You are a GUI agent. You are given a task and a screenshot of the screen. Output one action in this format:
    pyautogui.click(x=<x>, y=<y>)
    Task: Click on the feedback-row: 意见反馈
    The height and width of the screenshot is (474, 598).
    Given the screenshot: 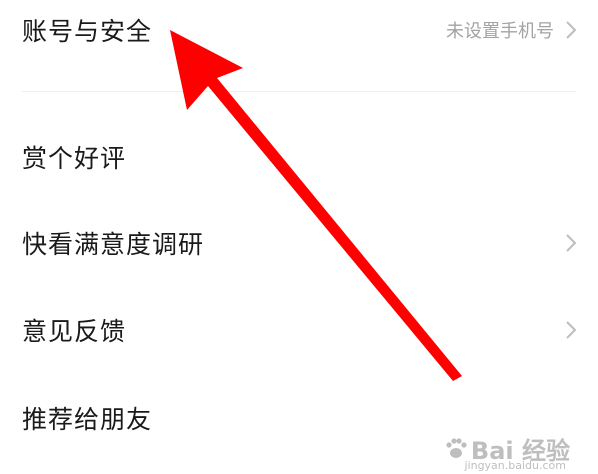 What is the action you would take?
    pyautogui.click(x=299, y=330)
    